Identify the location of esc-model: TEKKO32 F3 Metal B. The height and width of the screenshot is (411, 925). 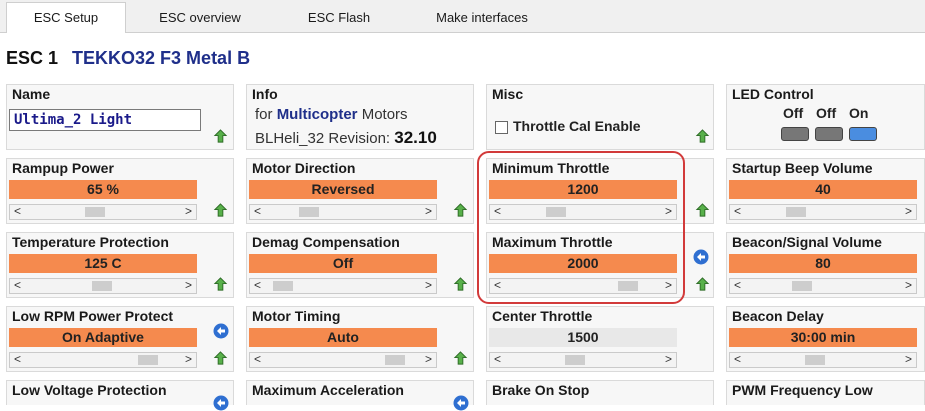
(161, 58).